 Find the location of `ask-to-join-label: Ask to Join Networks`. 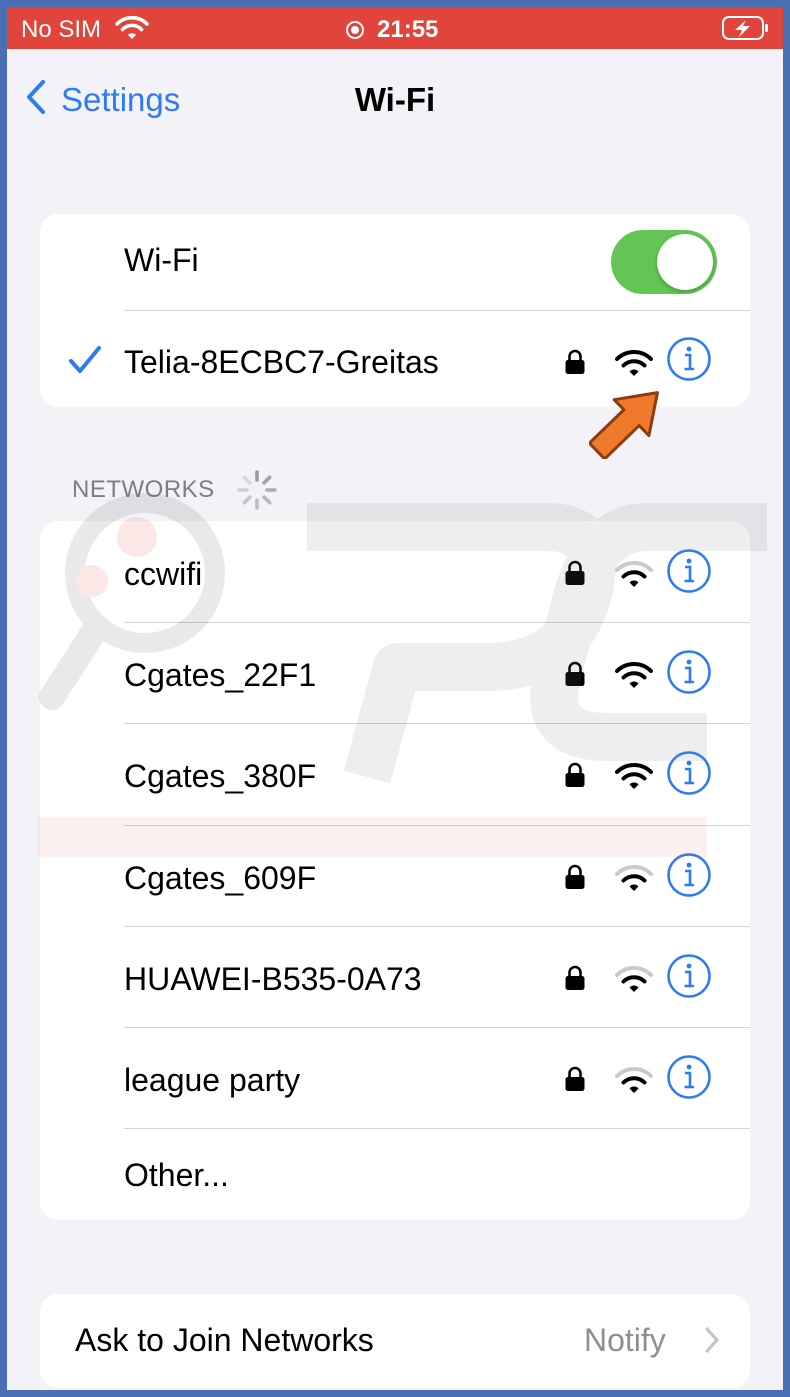

ask-to-join-label: Ask to Join Networks is located at coordinates (224, 1340).